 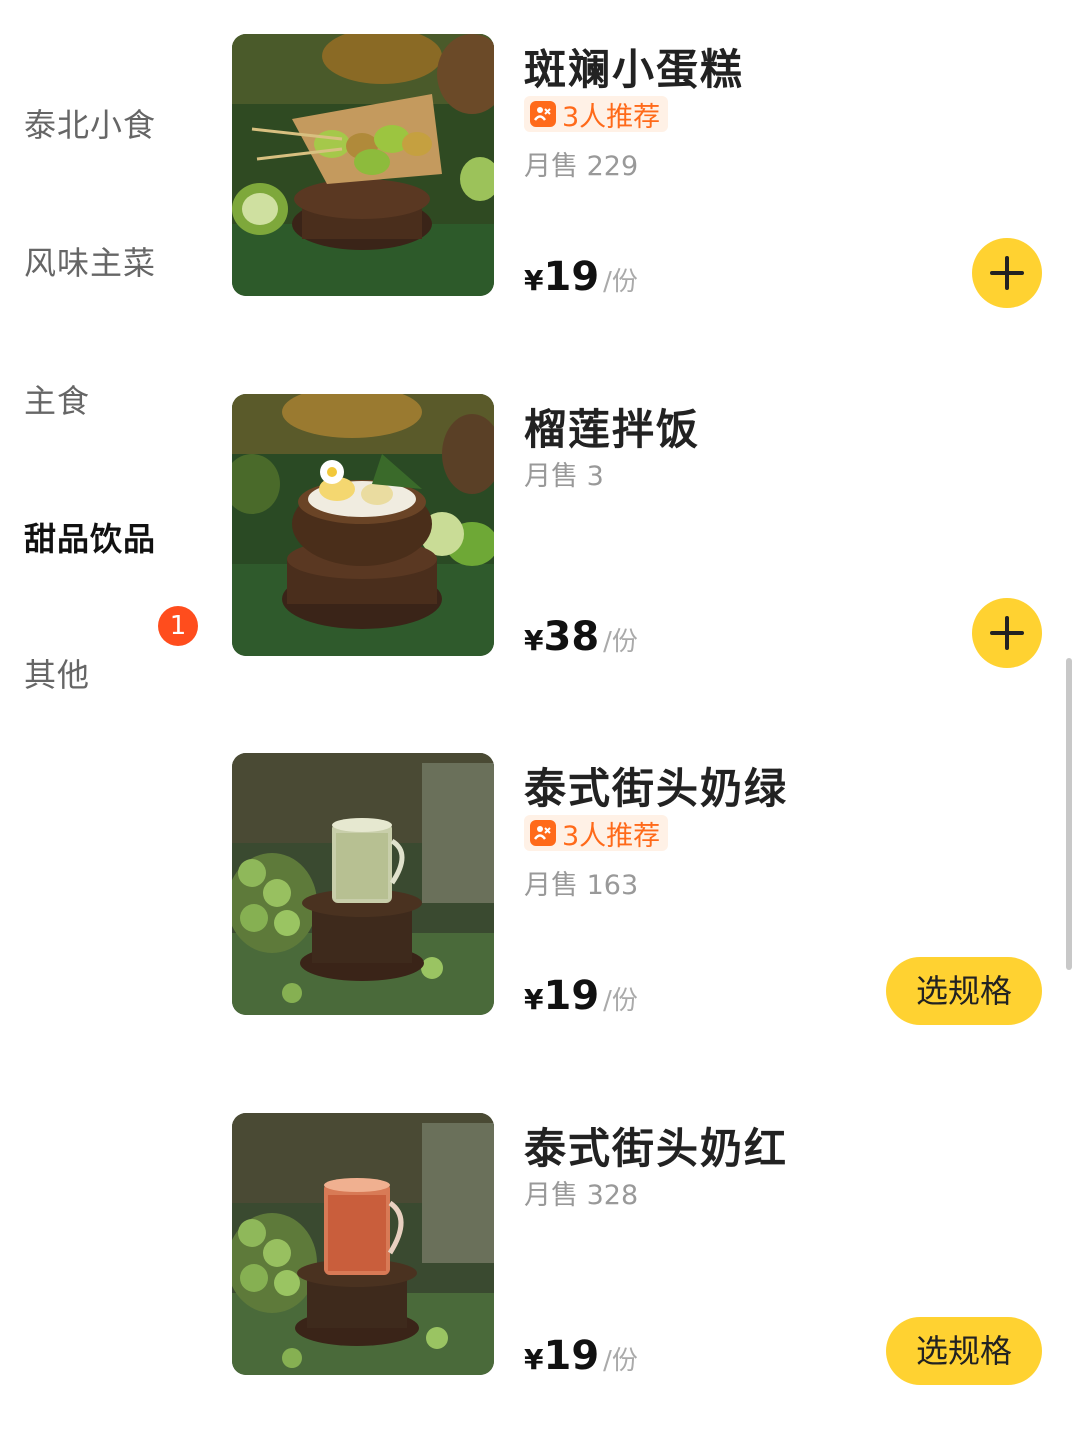 I want to click on product-name: 榴莲拌饭, so click(x=612, y=429).